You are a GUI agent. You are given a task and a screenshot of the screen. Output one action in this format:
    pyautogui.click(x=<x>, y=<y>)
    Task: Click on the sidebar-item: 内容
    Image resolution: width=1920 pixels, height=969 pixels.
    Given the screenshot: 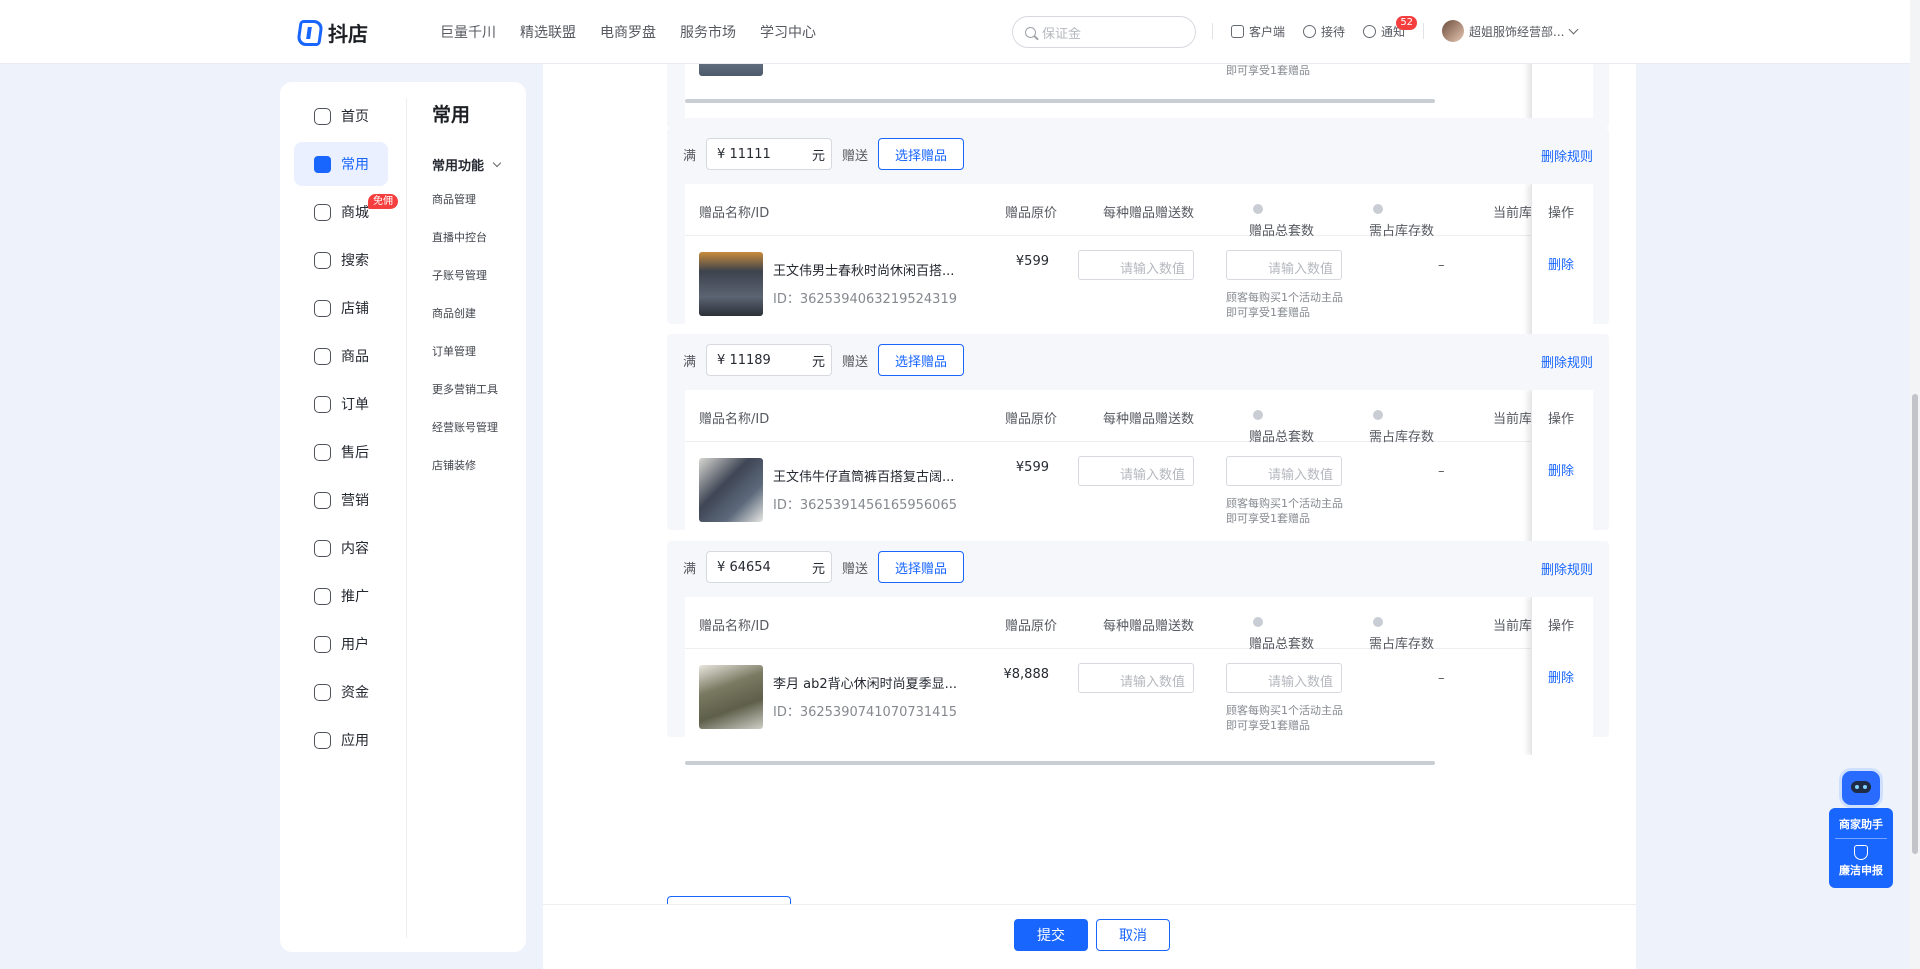 What is the action you would take?
    pyautogui.click(x=341, y=548)
    